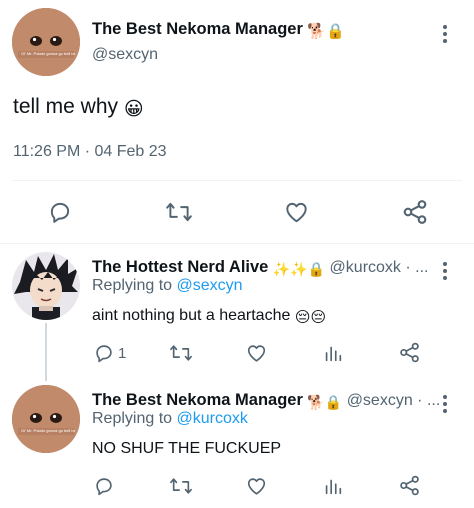  I want to click on replying-to-line: Replying to @kurcoxk, so click(170, 419).